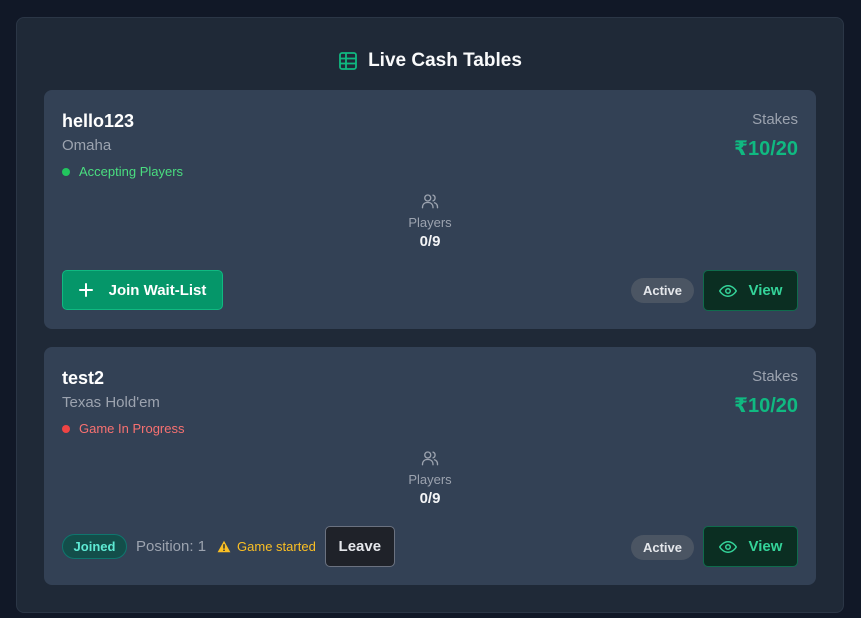 This screenshot has height=618, width=861. Describe the element at coordinates (131, 171) in the screenshot. I see `status-text: Accepting Players` at that location.